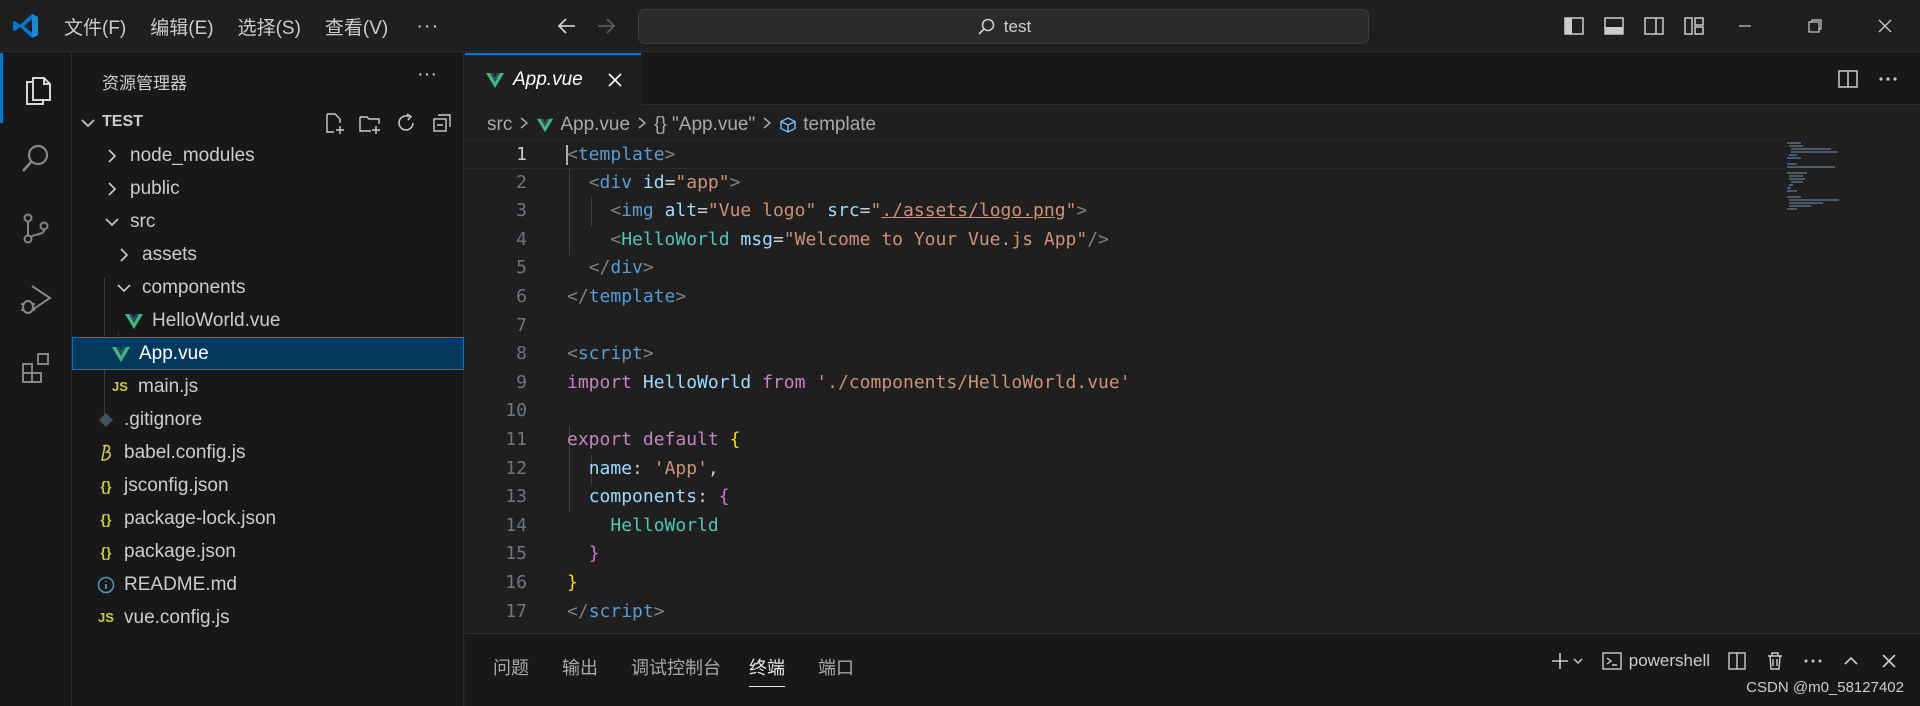  What do you see at coordinates (177, 617) in the screenshot?
I see `tree-item-label: vue.config.js` at bounding box center [177, 617].